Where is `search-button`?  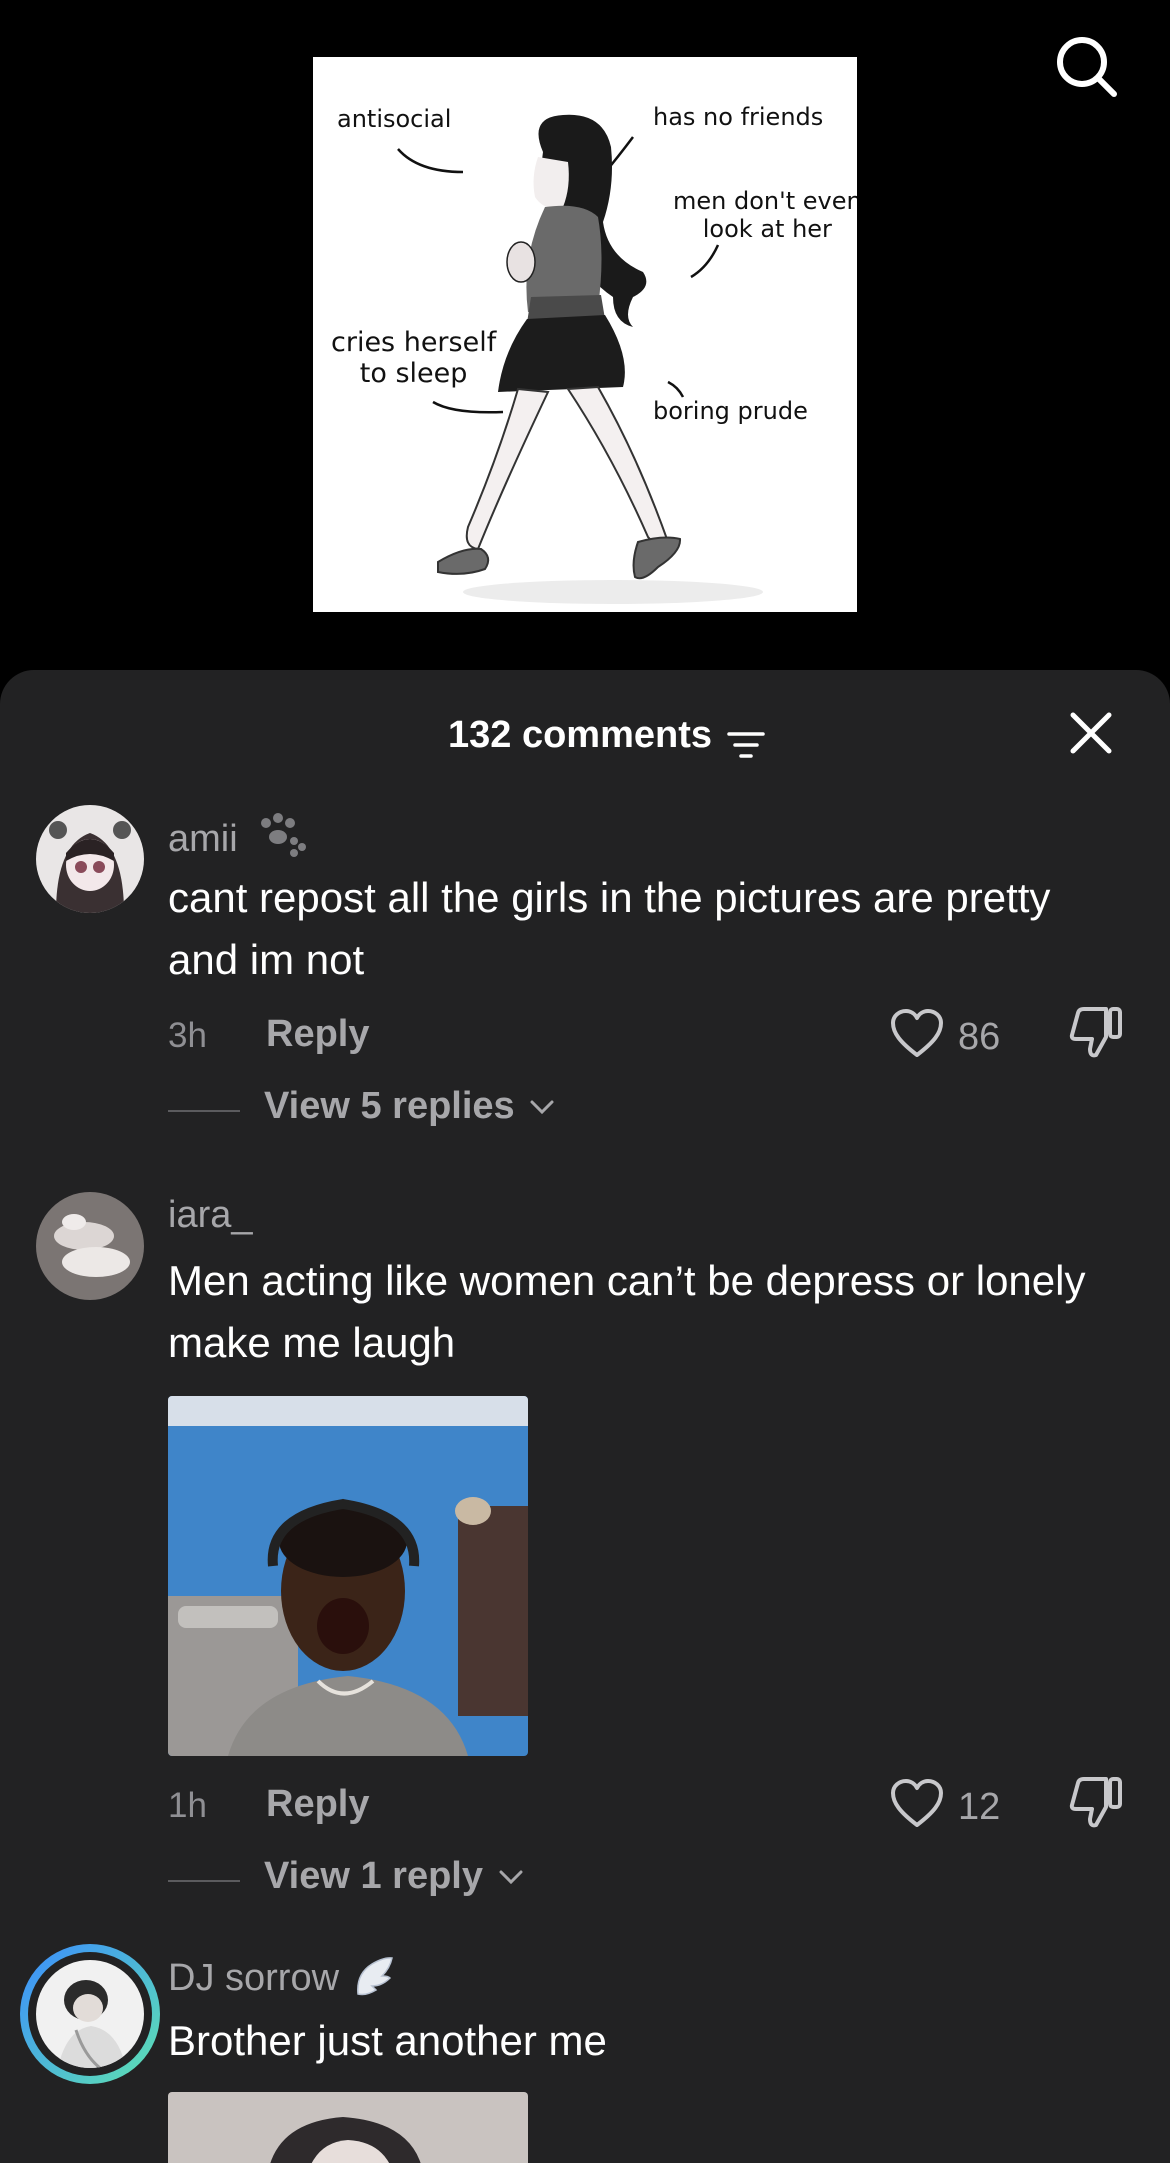
search-button is located at coordinates (1086, 66).